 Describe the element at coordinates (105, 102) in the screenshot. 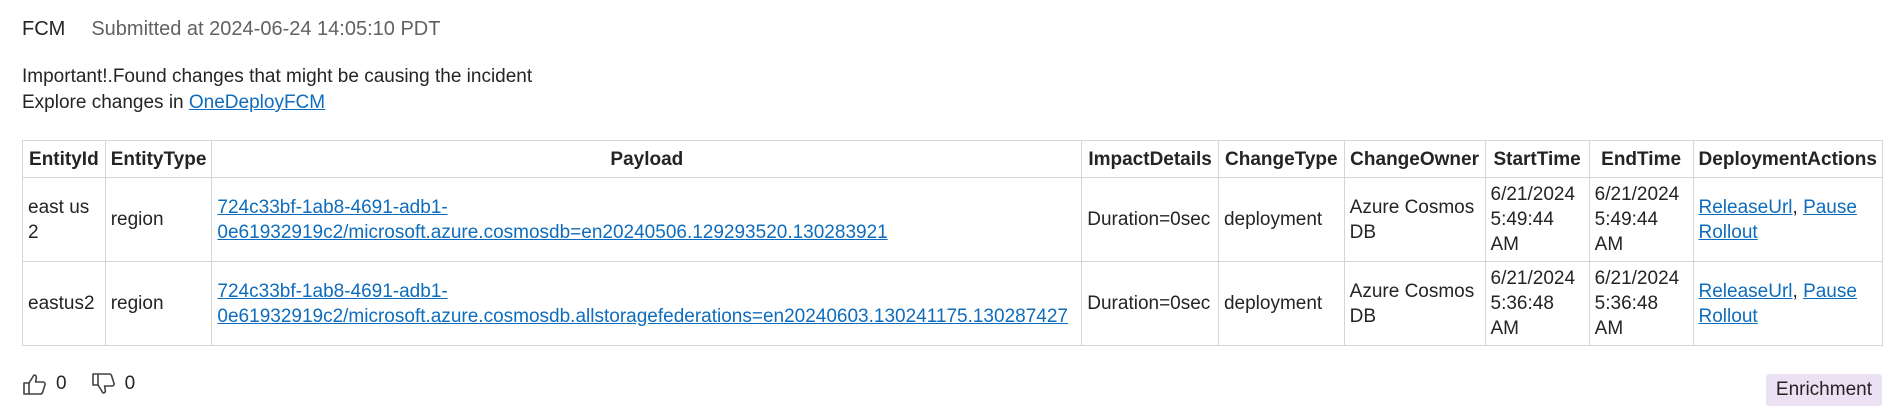

I see `explore-prefix: Explore changes in` at that location.